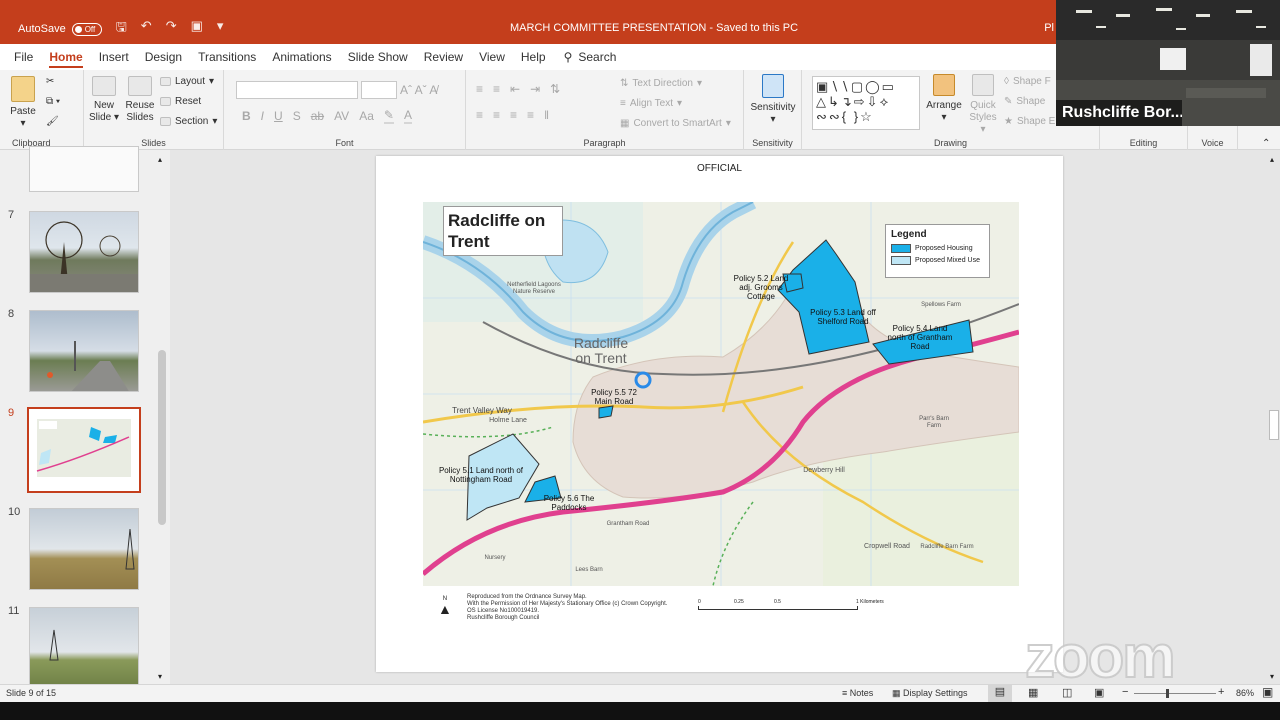  Describe the element at coordinates (1221, 692) in the screenshot. I see `zoom-in-icon: +` at that location.